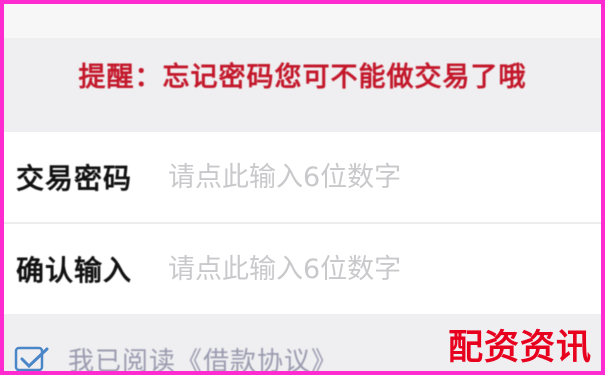 The height and width of the screenshot is (375, 605). What do you see at coordinates (378, 269) in the screenshot?
I see `confirm-password-input` at bounding box center [378, 269].